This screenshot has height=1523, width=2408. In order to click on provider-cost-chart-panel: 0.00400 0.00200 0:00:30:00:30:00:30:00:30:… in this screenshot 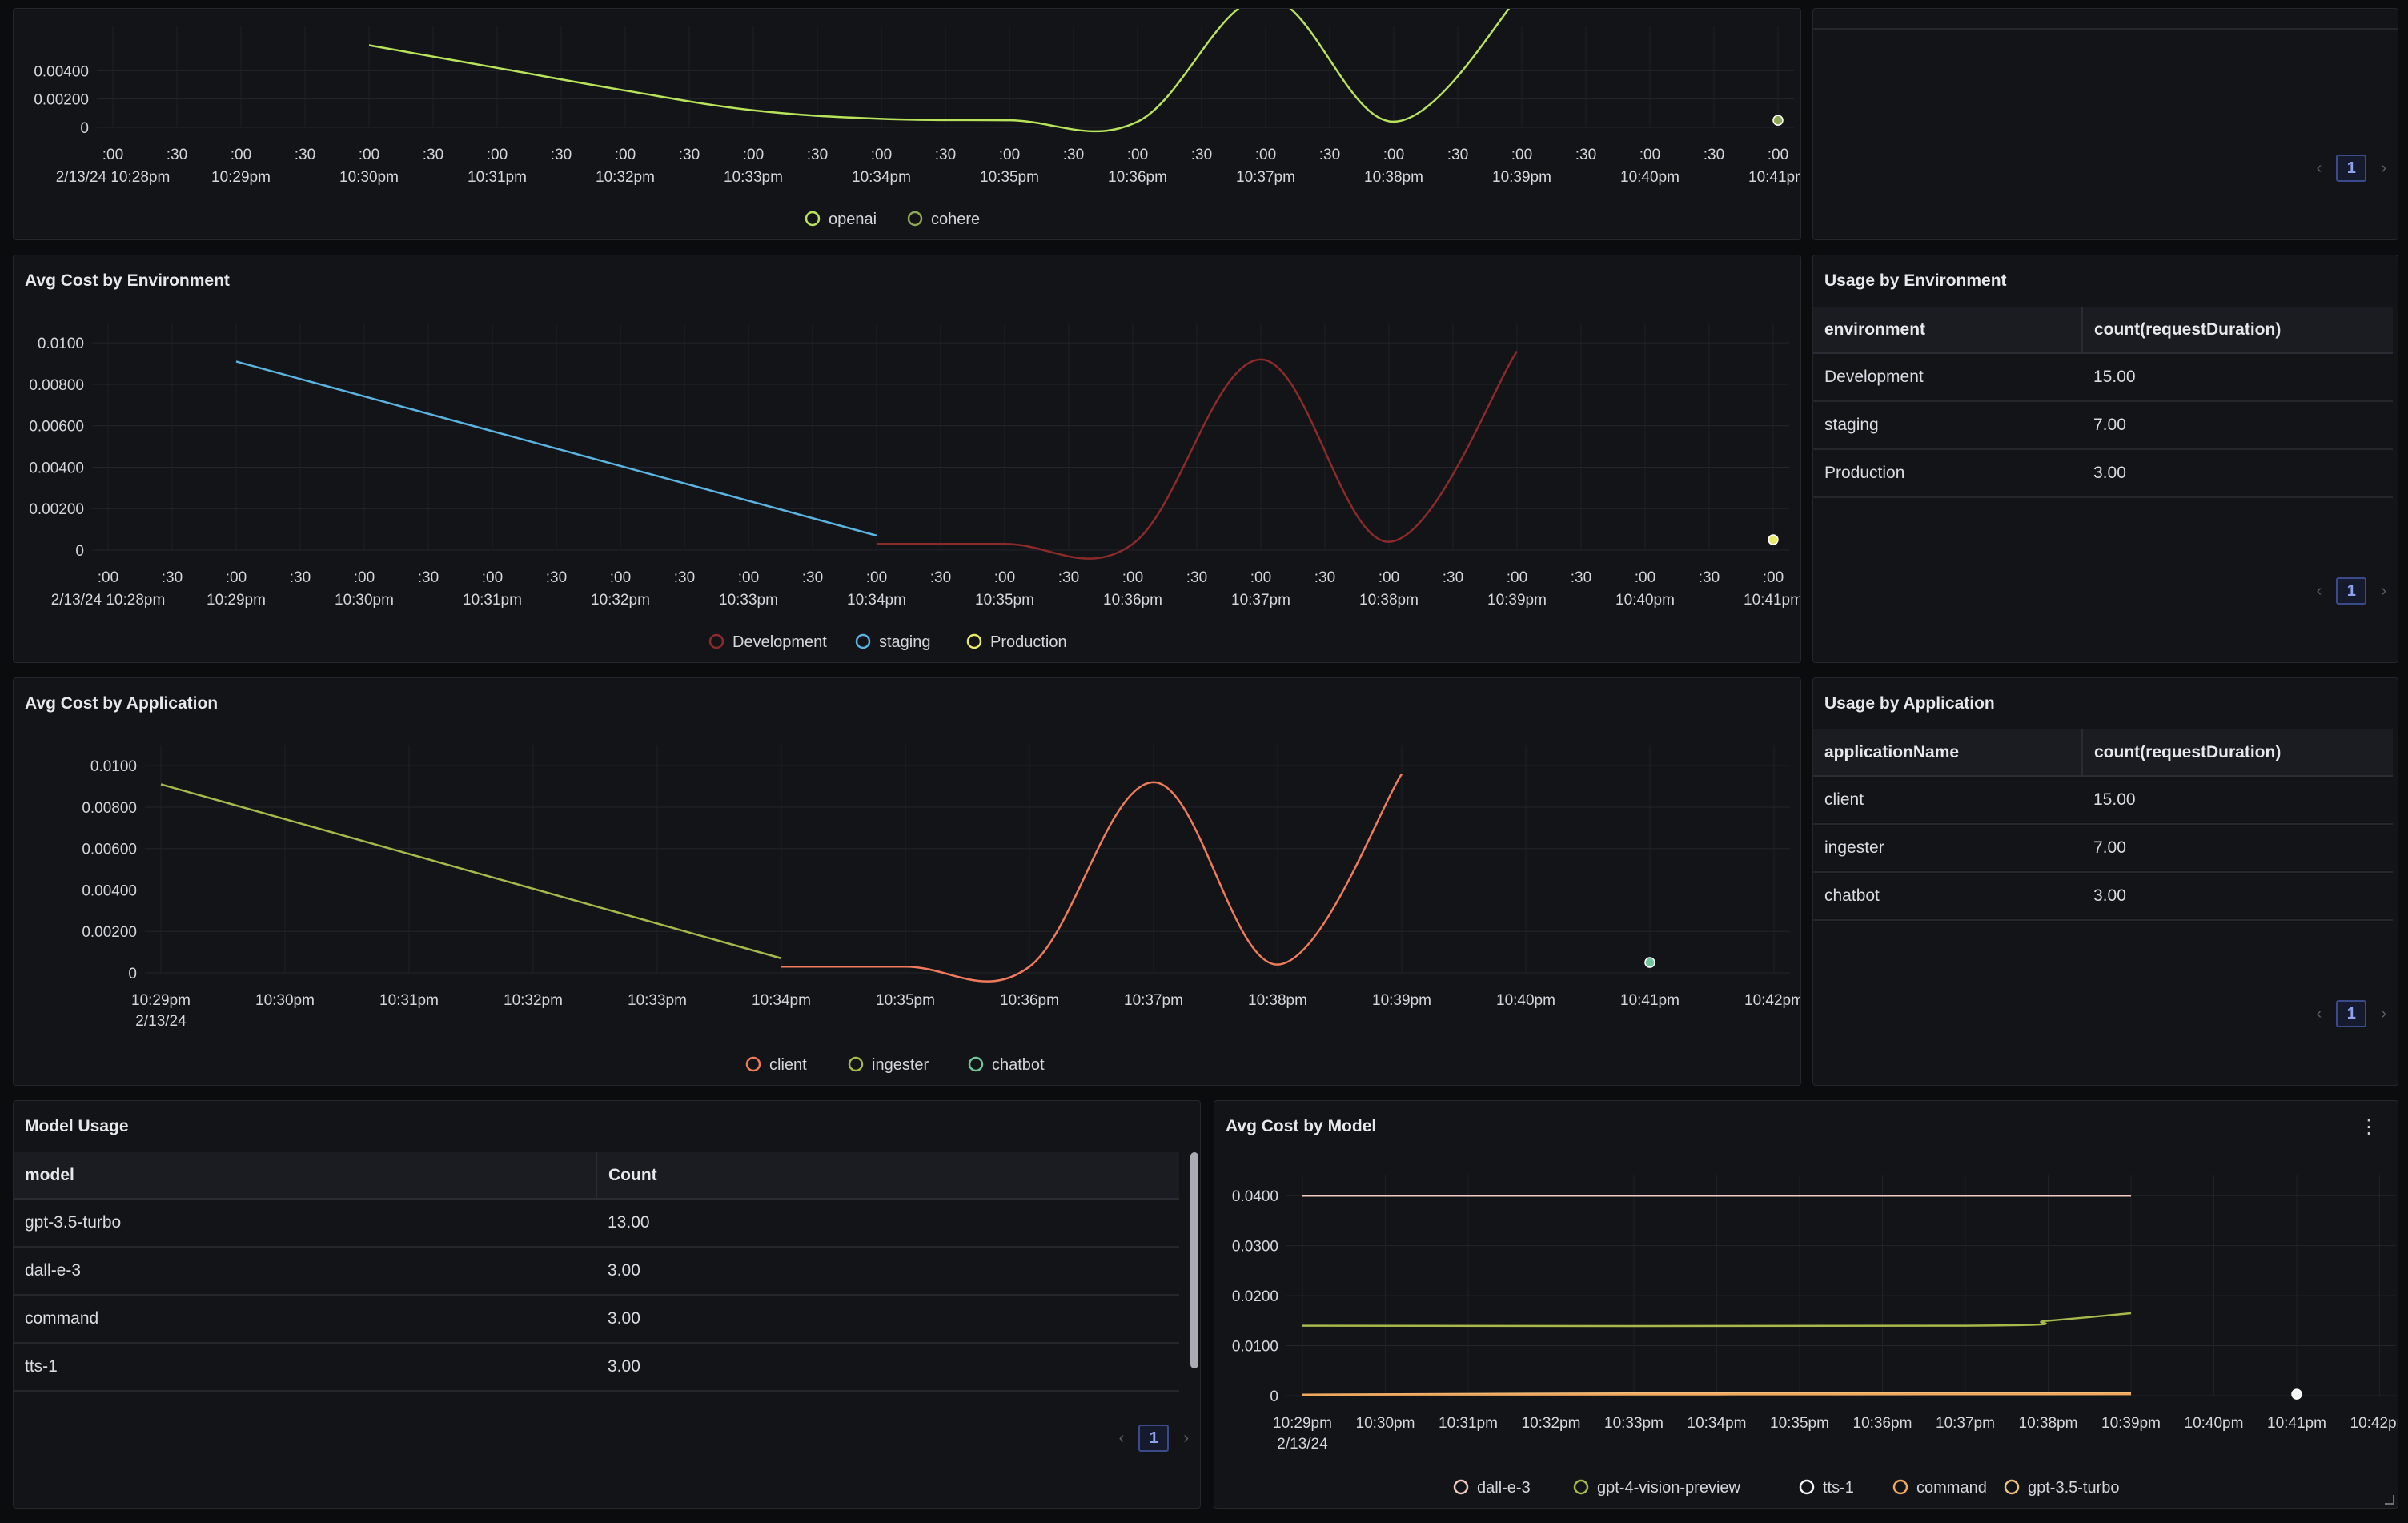, I will do `click(907, 124)`.